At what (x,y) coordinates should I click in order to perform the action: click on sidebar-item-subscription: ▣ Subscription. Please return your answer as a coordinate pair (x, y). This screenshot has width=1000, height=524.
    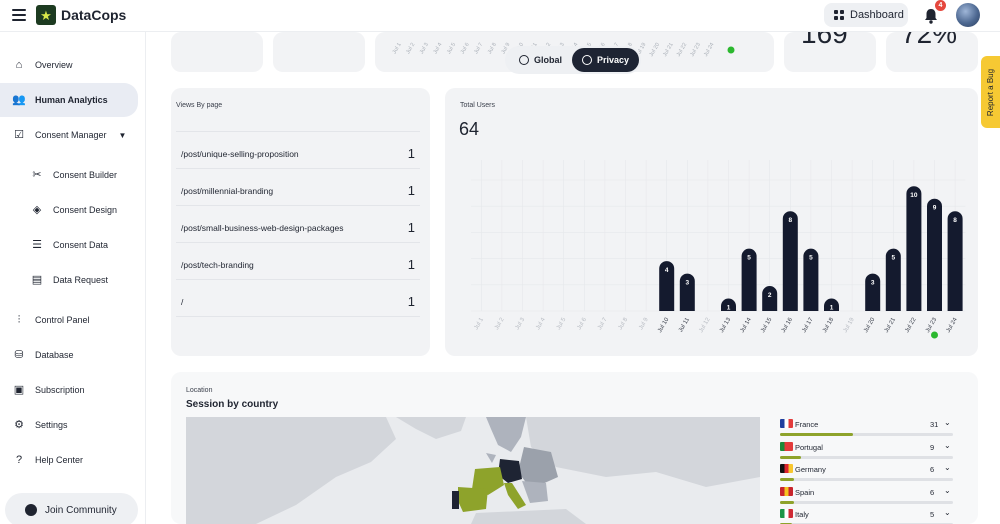
    Looking at the image, I should click on (69, 390).